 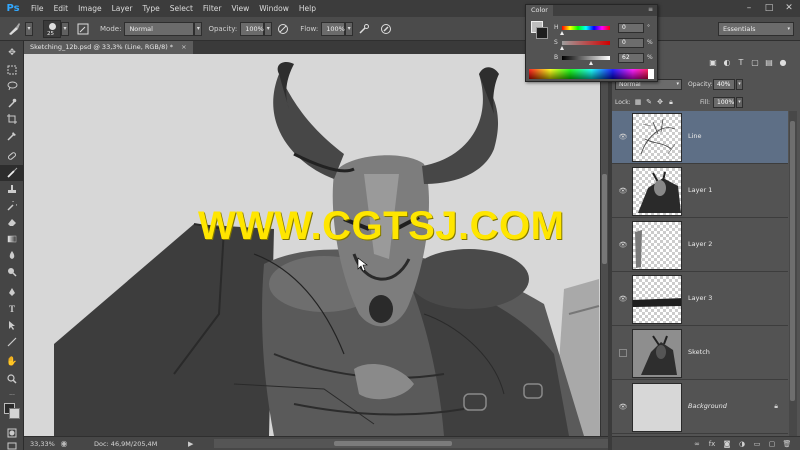 I want to click on status-menu-icon: ▶, so click(x=194, y=444).